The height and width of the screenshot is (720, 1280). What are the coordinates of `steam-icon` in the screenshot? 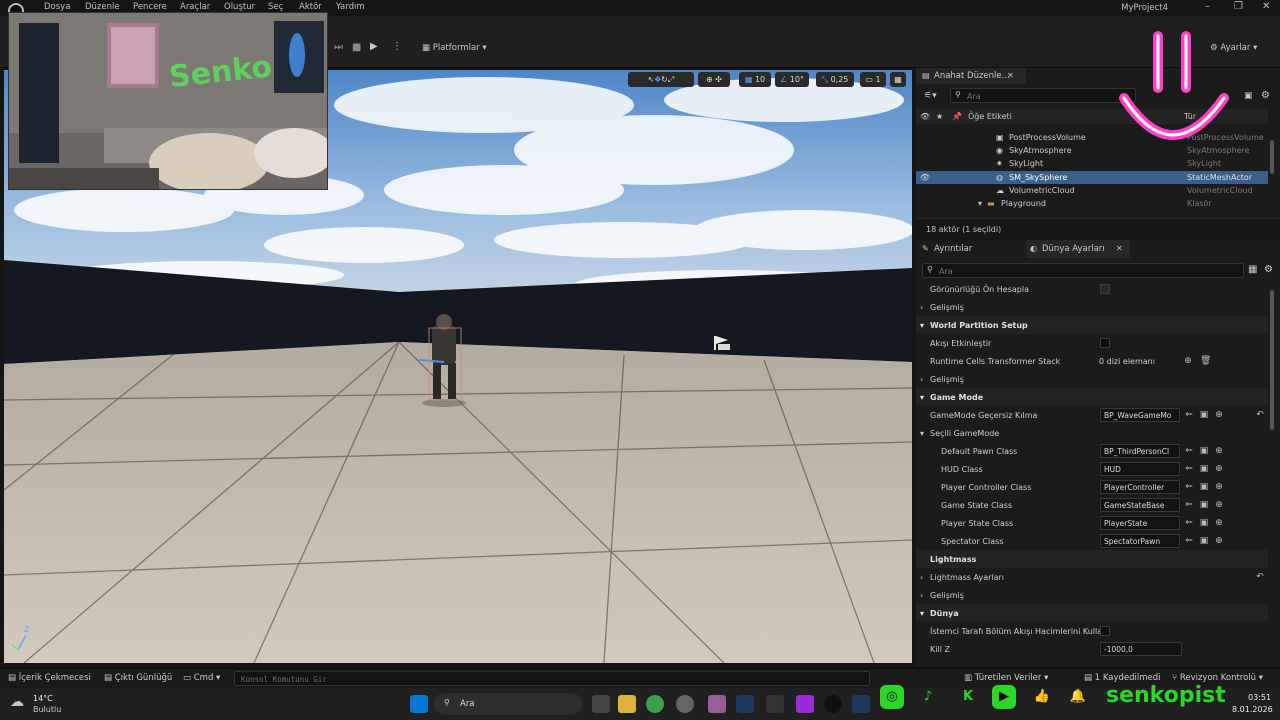 It's located at (745, 704).